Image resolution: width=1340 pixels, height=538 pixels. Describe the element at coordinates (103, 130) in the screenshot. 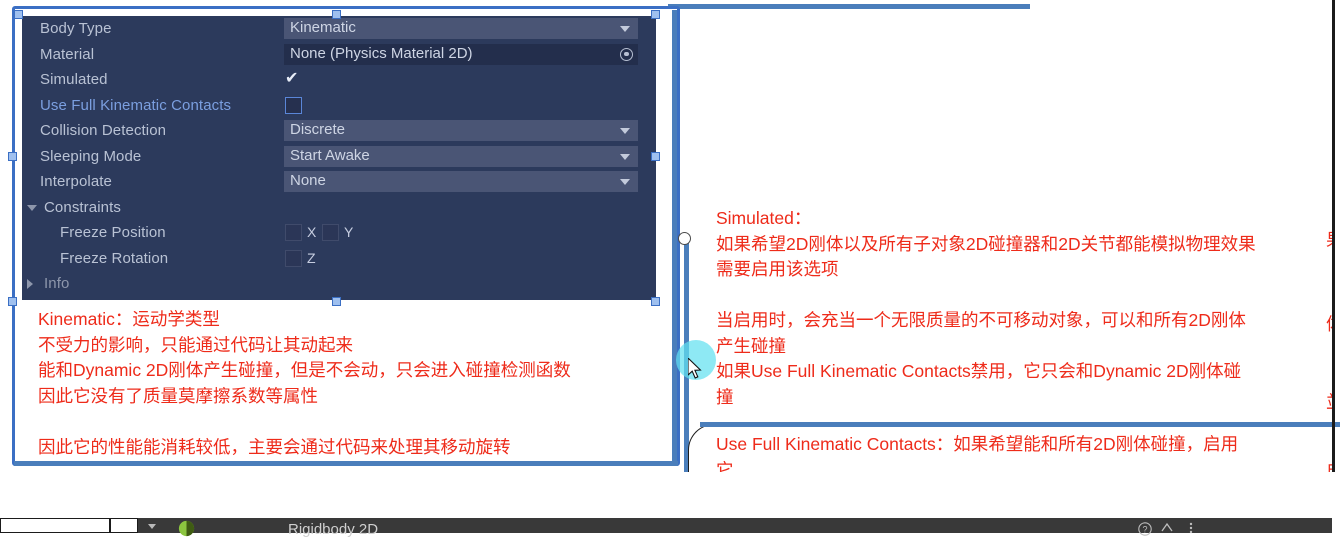

I see `row-label: Collision Detection` at that location.